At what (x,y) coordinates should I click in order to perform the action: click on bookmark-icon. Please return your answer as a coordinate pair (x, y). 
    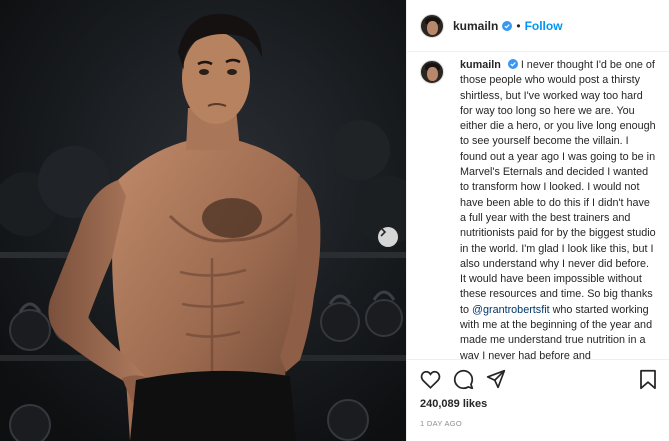
    Looking at the image, I should click on (648, 379).